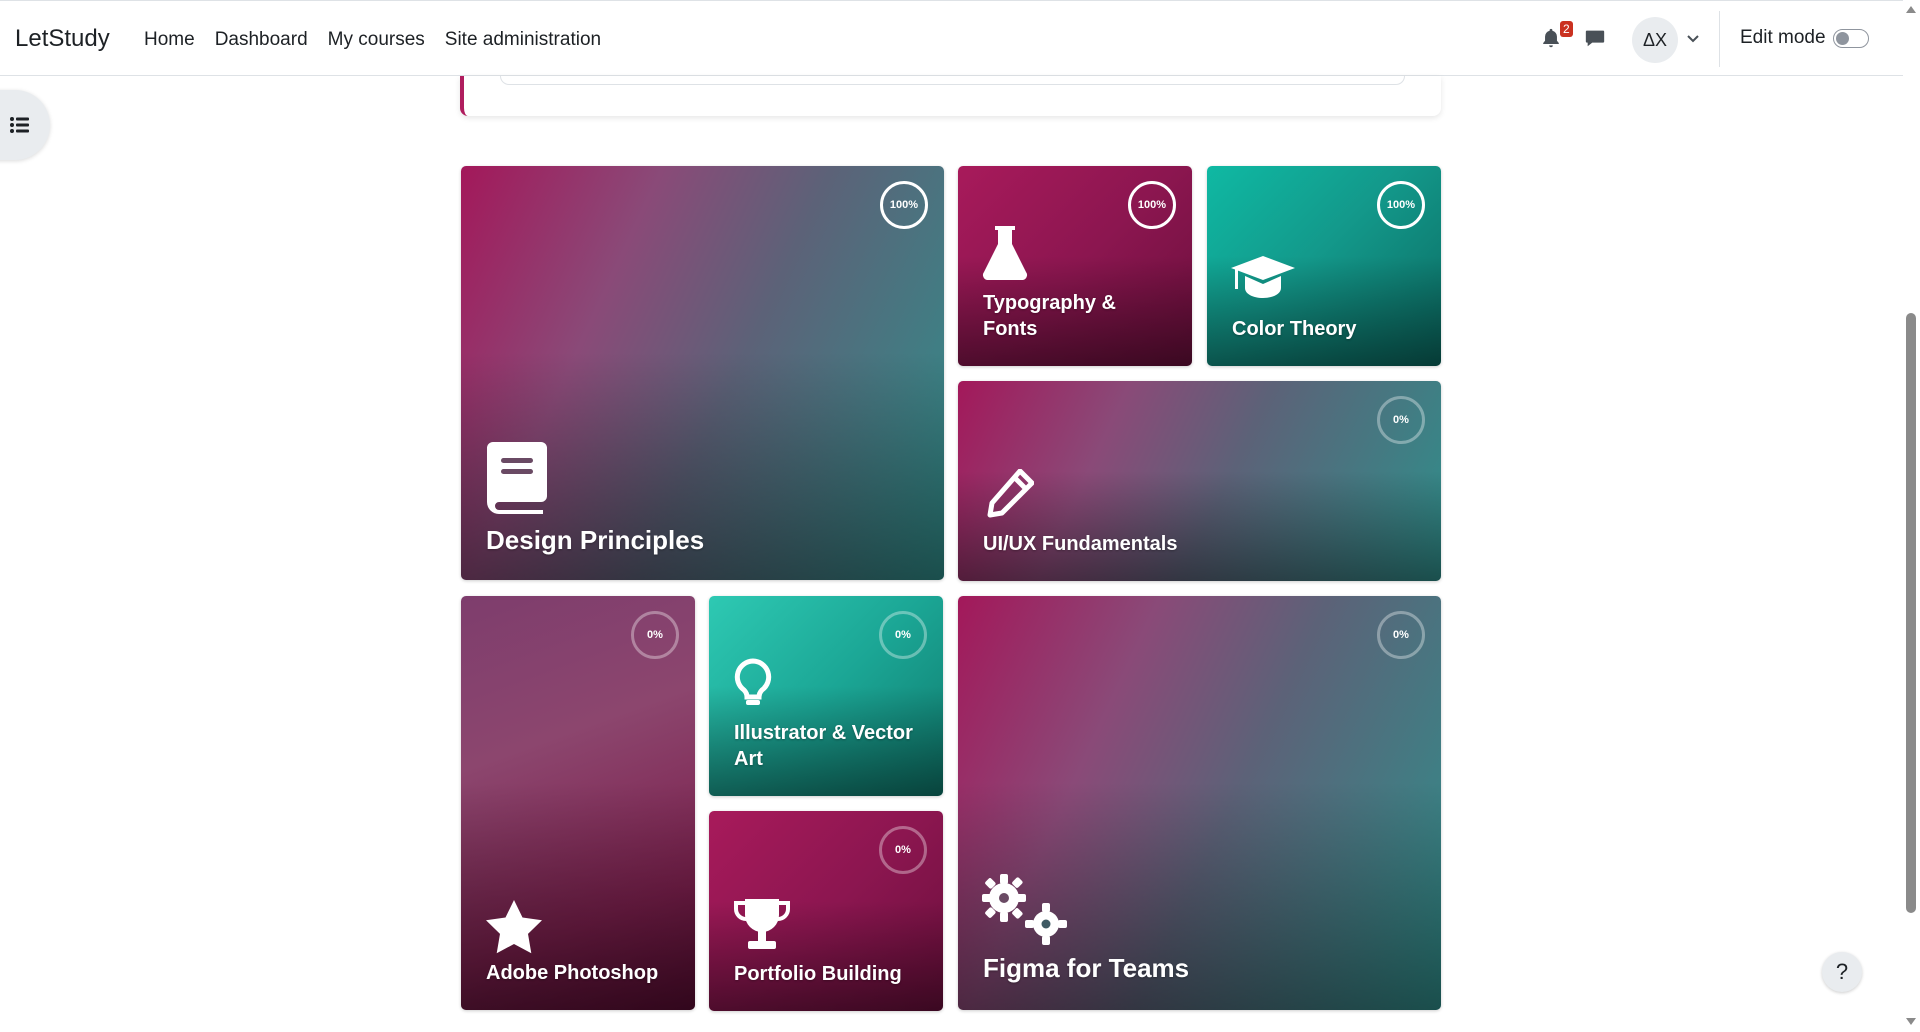  What do you see at coordinates (261, 40) in the screenshot?
I see `nav-link-dashboard: Dashboard` at bounding box center [261, 40].